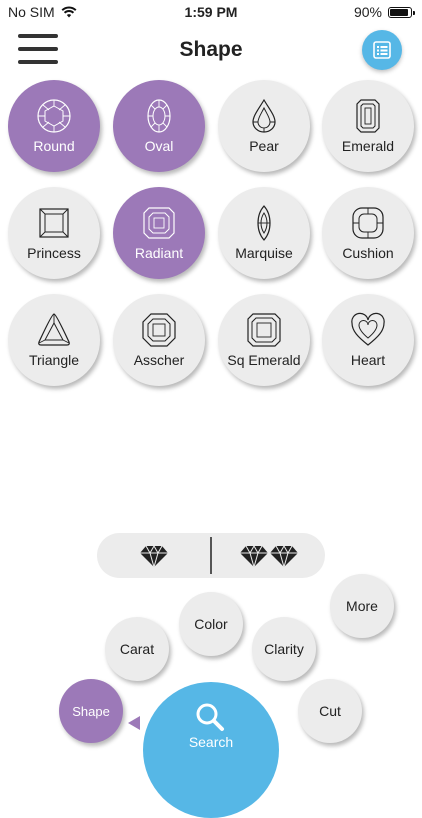  I want to click on shape-princess: Princess, so click(54, 233).